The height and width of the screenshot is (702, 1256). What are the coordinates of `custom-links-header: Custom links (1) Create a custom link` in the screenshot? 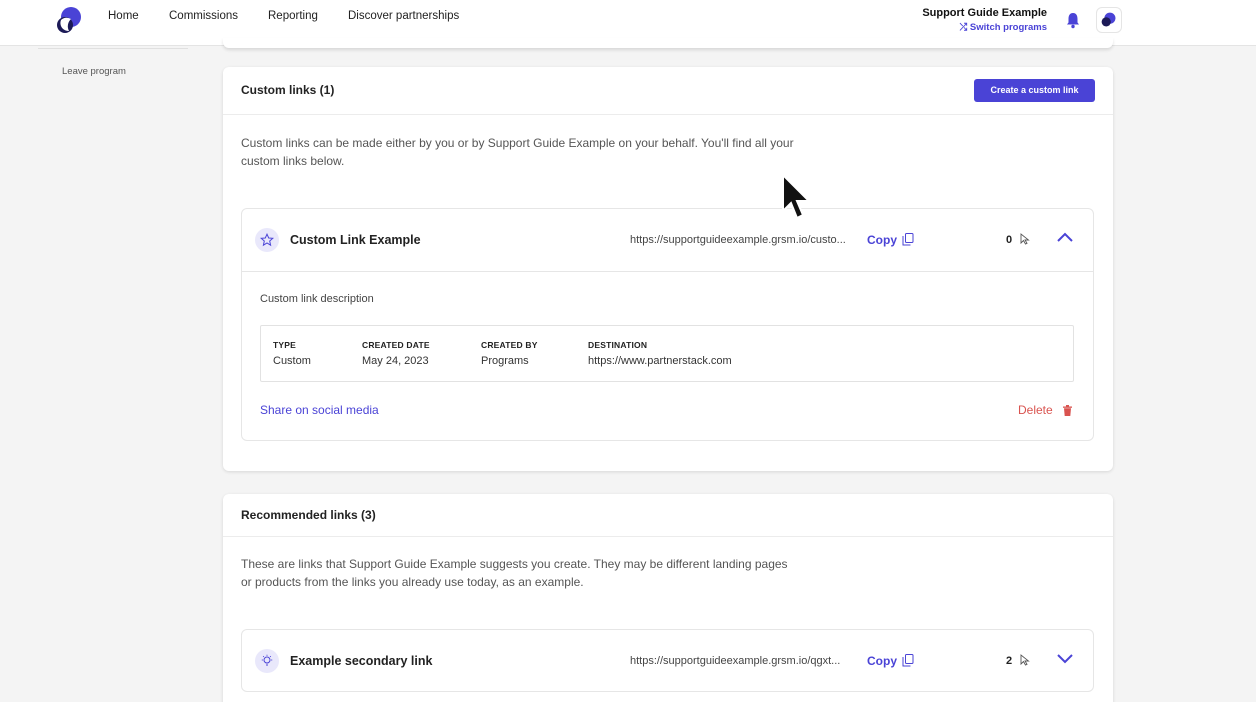 It's located at (668, 91).